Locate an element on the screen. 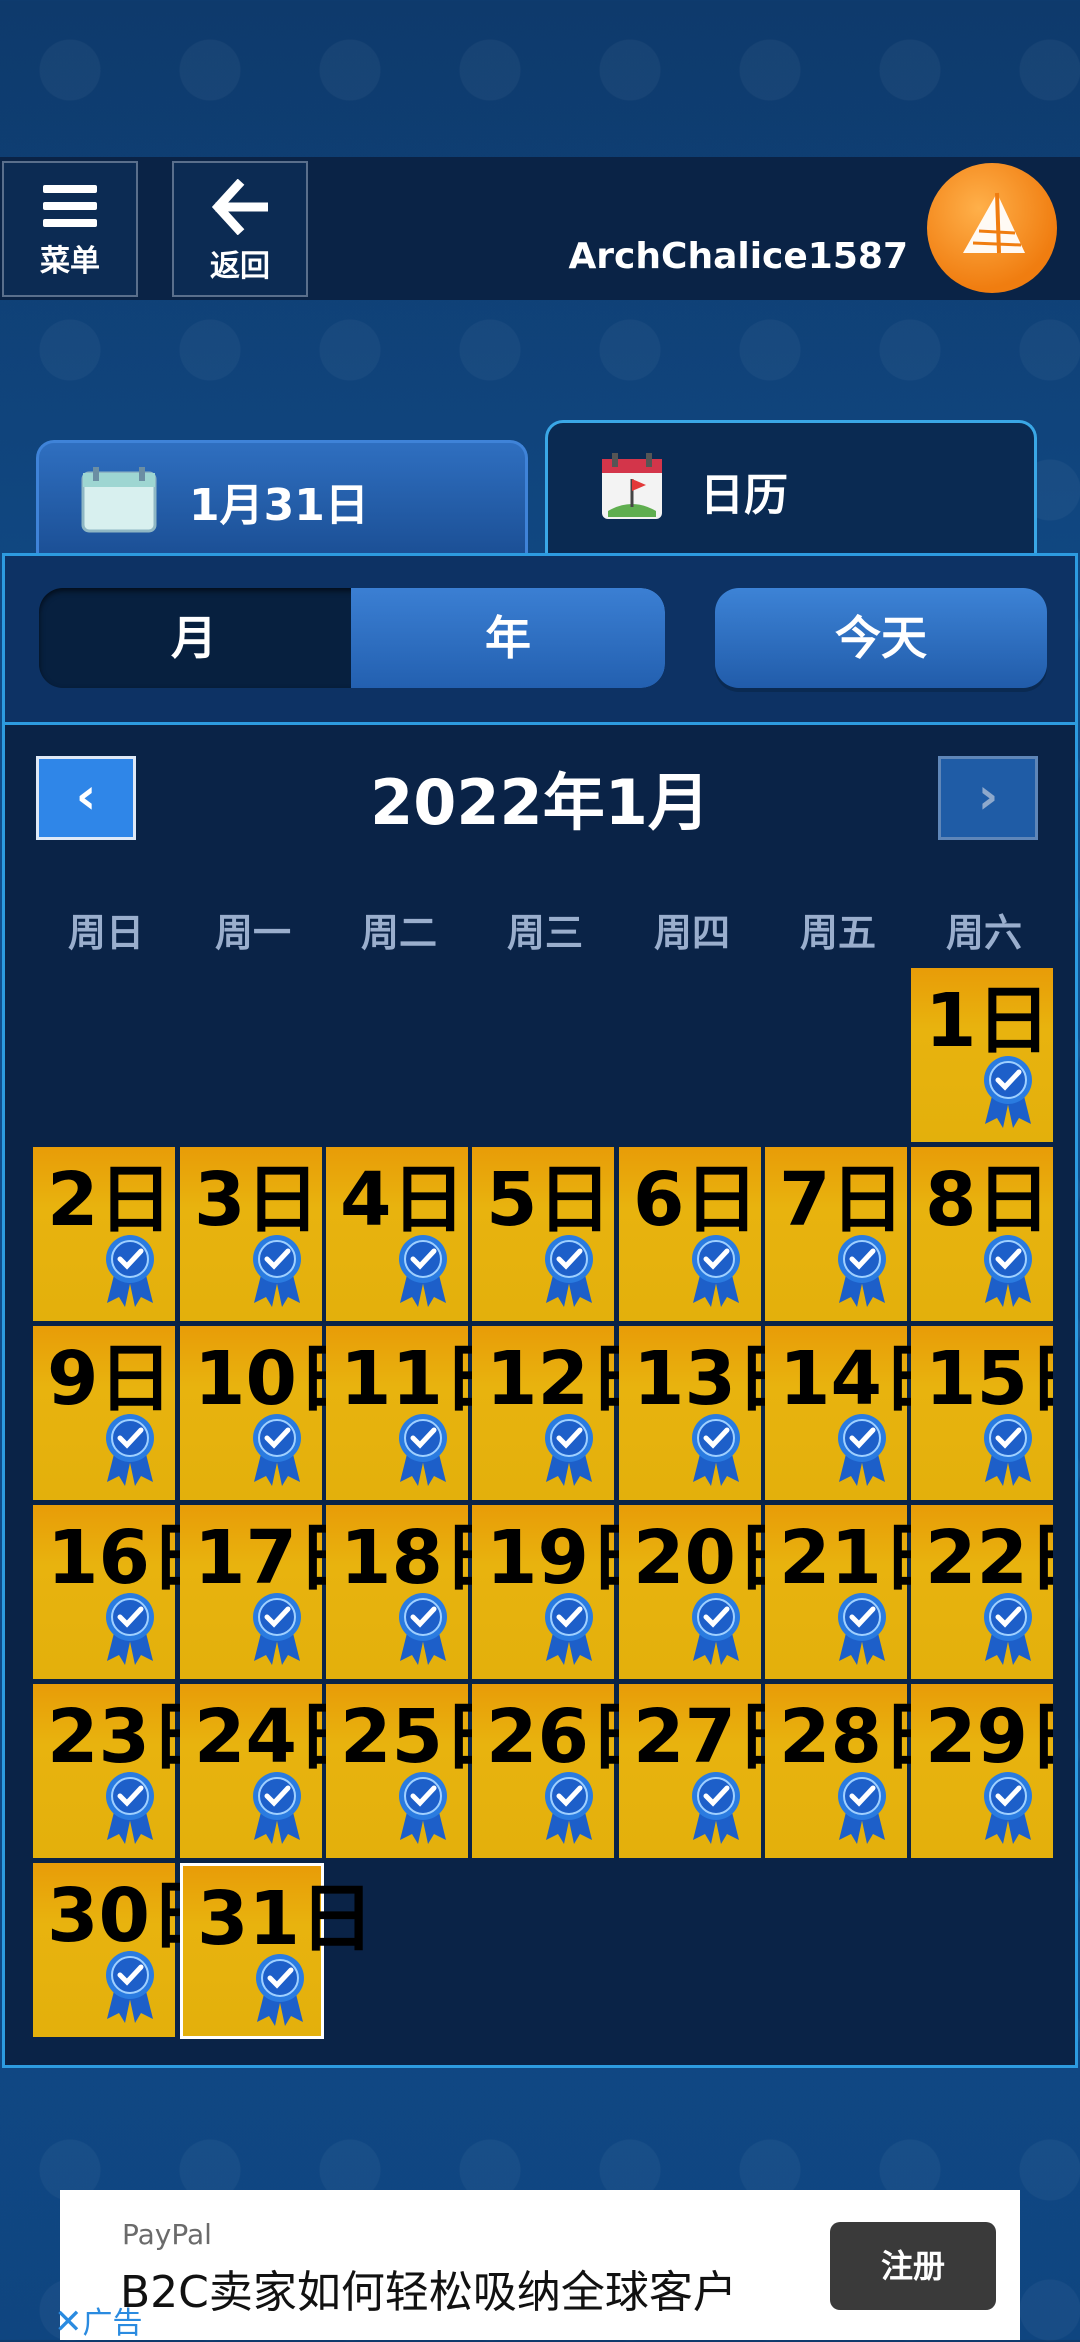 The height and width of the screenshot is (2342, 1080). day-cell: 13日 is located at coordinates (714, 1414).